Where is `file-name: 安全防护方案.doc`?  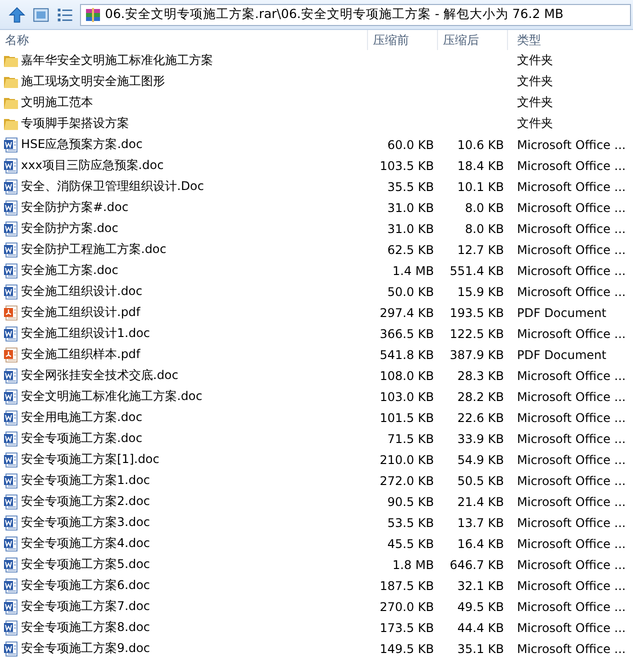 file-name: 安全防护方案.doc is located at coordinates (184, 228).